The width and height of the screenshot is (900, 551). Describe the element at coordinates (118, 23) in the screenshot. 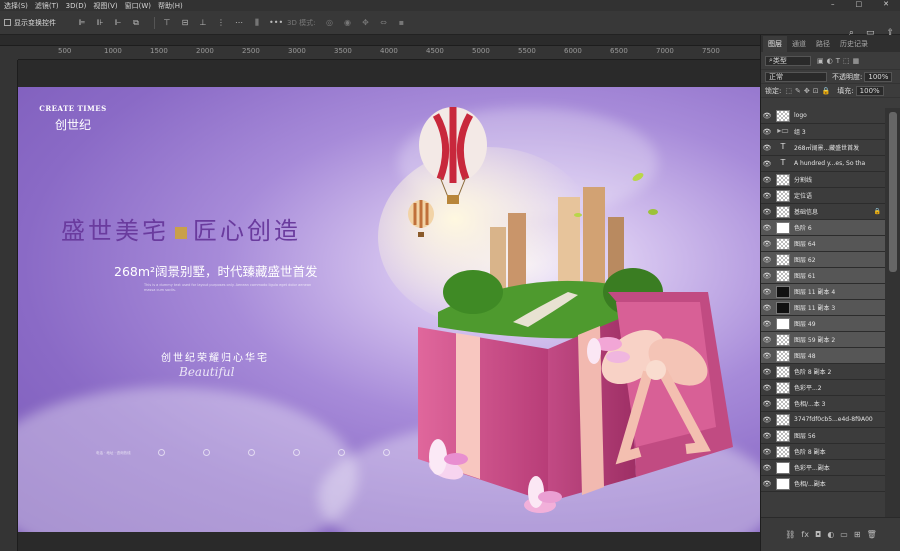

I see `align-right-icon: ⊩` at that location.